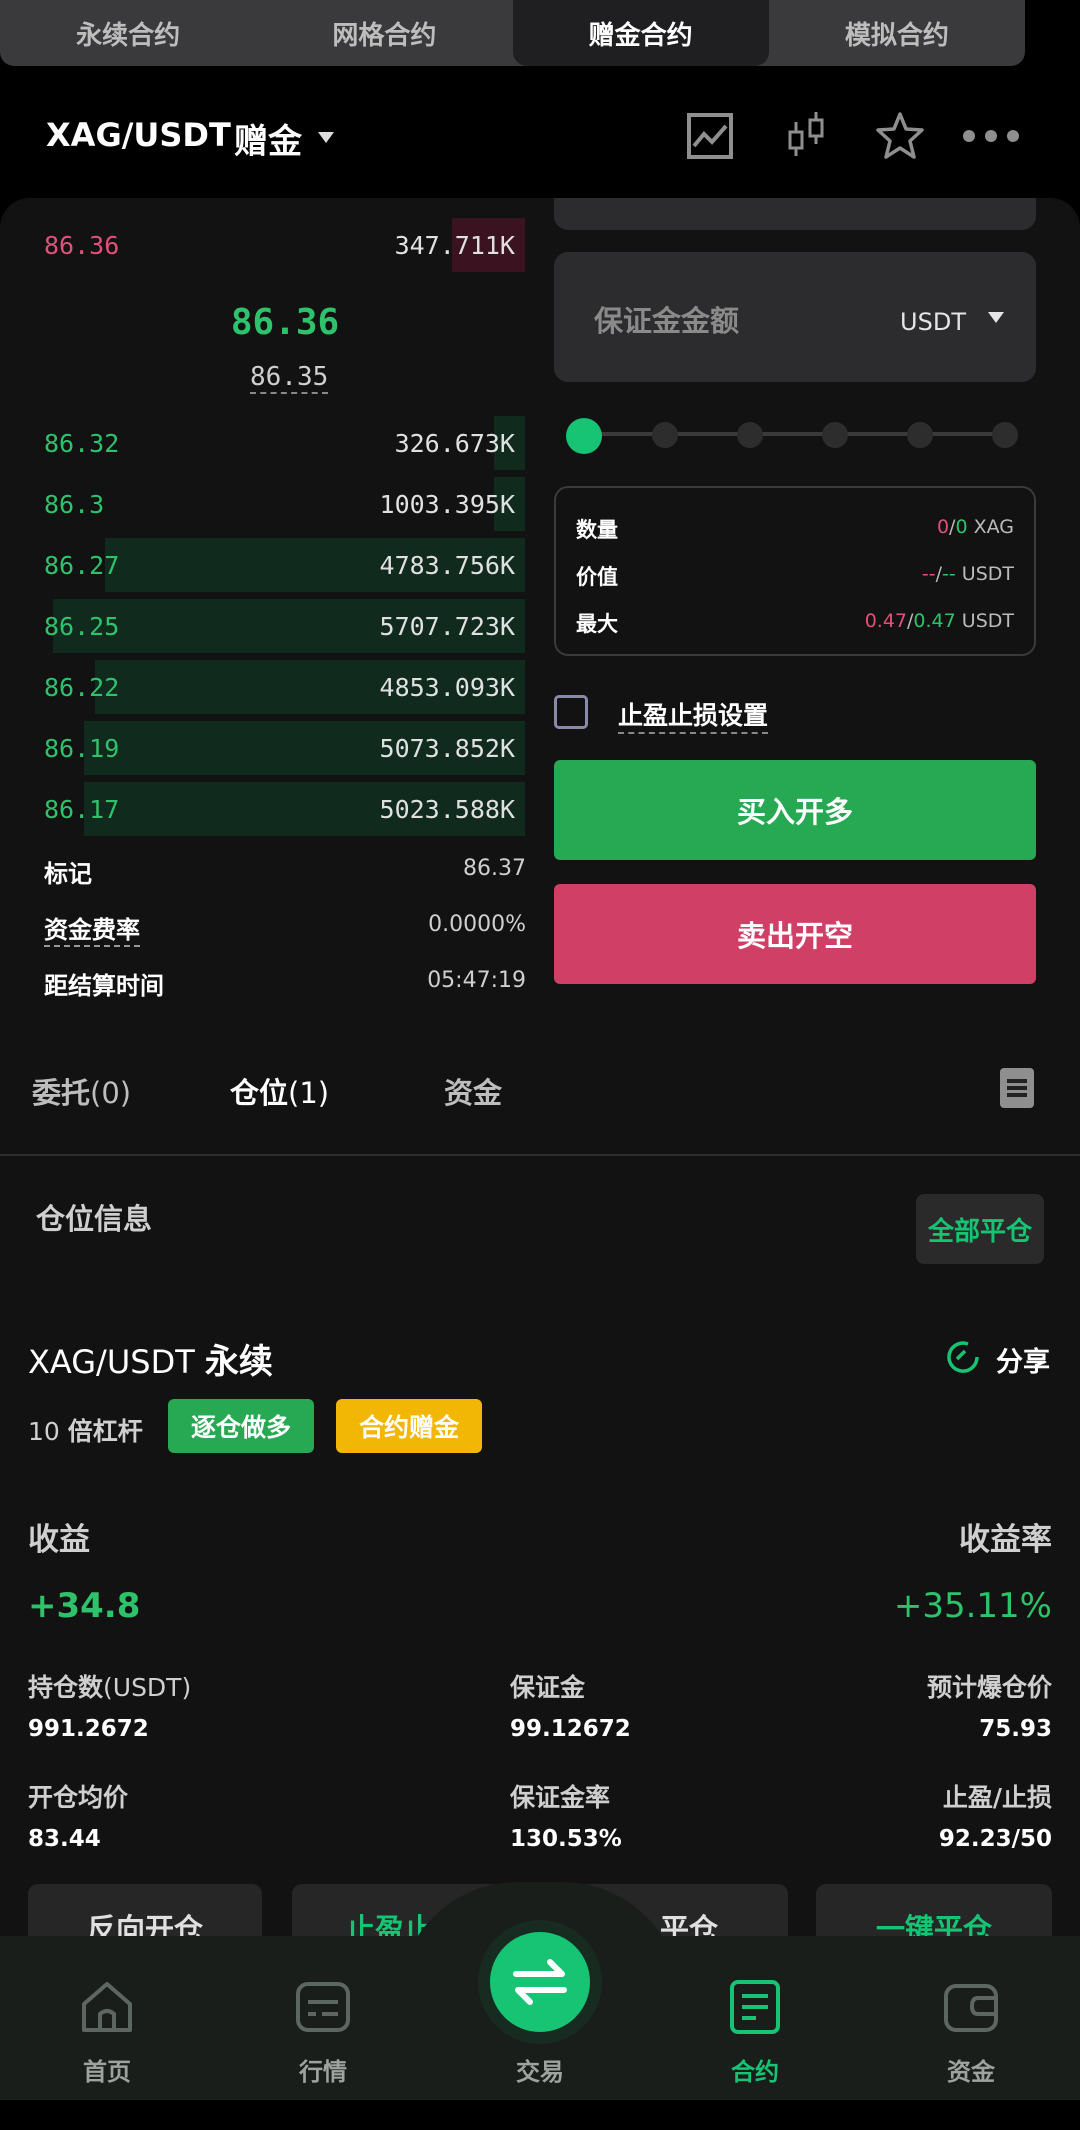  I want to click on tpsl-stat-label: 止盈/止损, so click(997, 1797).